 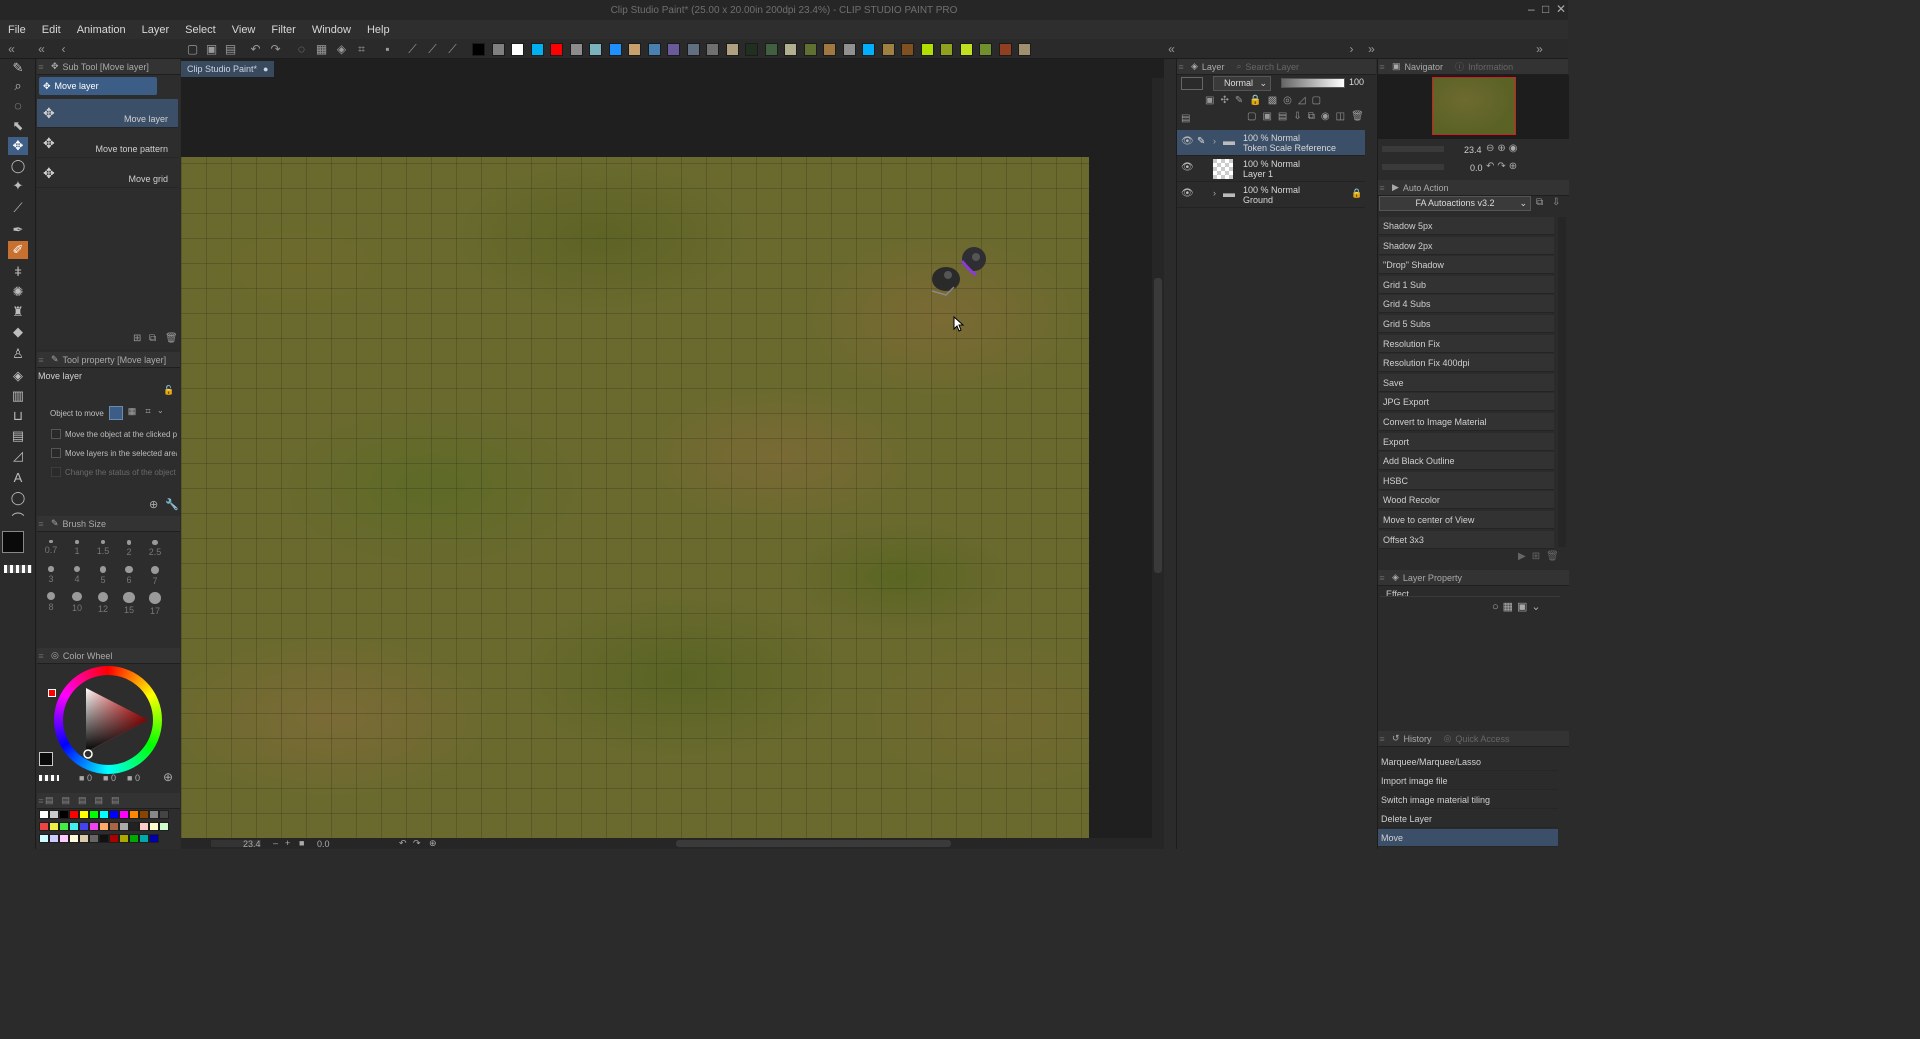 What do you see at coordinates (132, 413) in the screenshot?
I see `tone-mode-icon: ▦` at bounding box center [132, 413].